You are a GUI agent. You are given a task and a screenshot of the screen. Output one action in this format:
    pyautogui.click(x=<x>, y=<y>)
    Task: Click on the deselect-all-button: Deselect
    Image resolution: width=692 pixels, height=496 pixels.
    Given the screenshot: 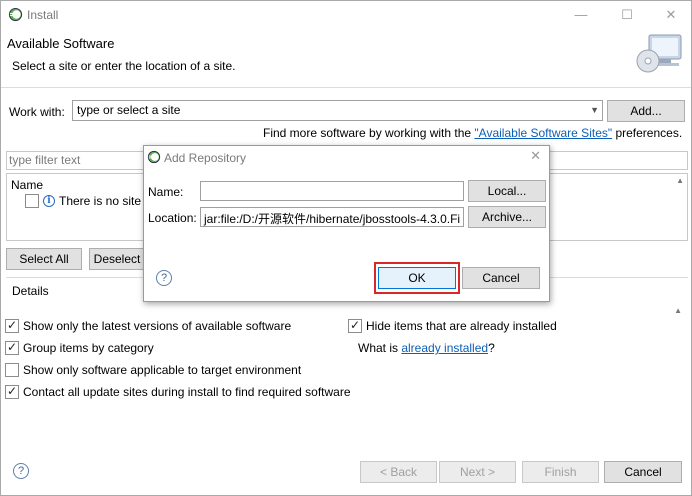 What is the action you would take?
    pyautogui.click(x=117, y=259)
    